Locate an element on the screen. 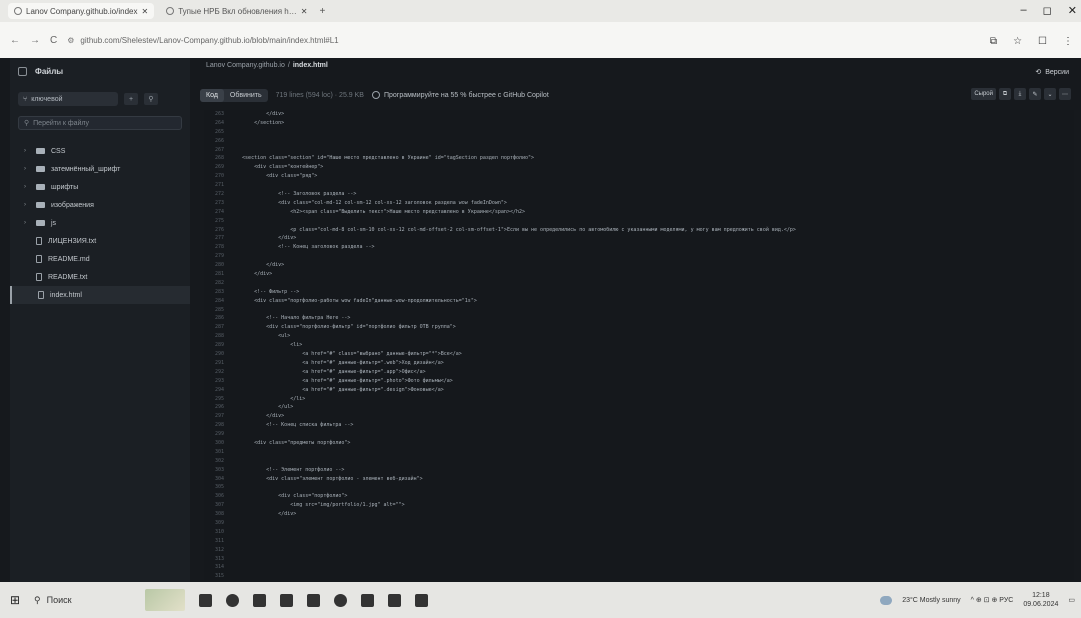 This screenshot has height=618, width=1081. tree-item-index-html: index.html is located at coordinates (100, 295).